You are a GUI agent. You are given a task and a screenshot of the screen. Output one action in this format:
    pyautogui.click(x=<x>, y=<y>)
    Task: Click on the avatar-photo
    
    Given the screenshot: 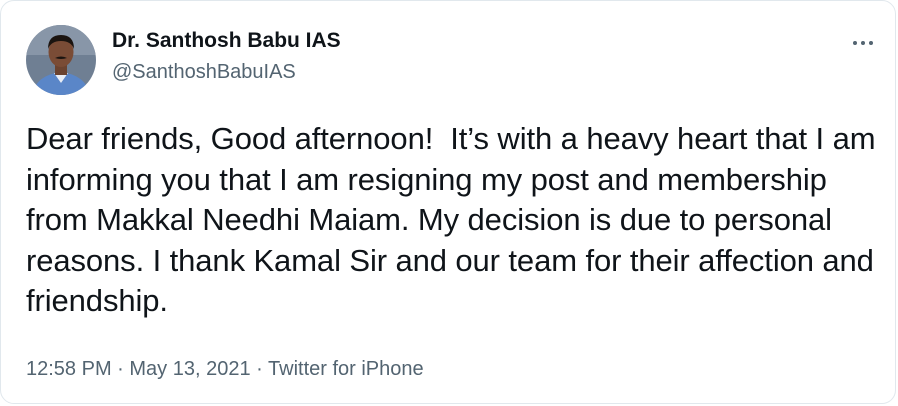 What is the action you would take?
    pyautogui.click(x=61, y=60)
    